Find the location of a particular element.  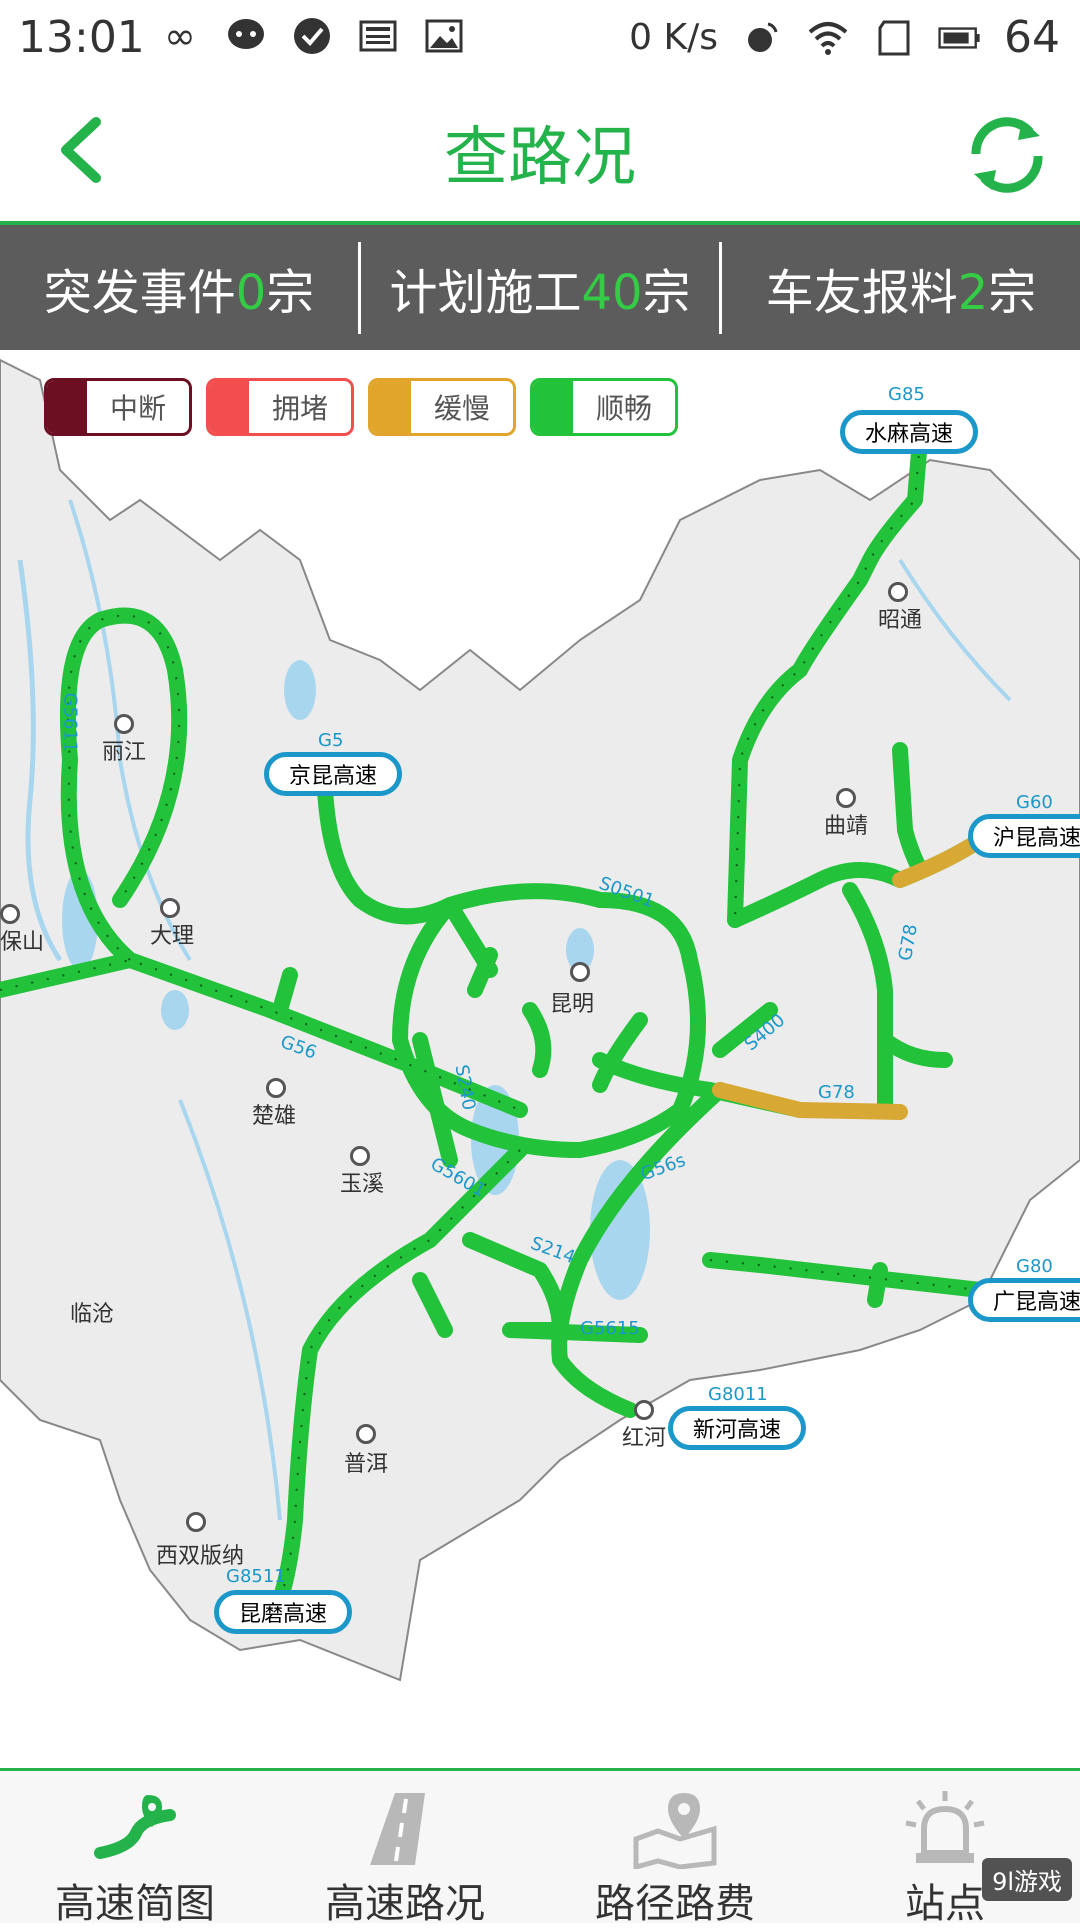

status-bar: 13:01 ∞ 0 K/s 64 is located at coordinates (540, 38).